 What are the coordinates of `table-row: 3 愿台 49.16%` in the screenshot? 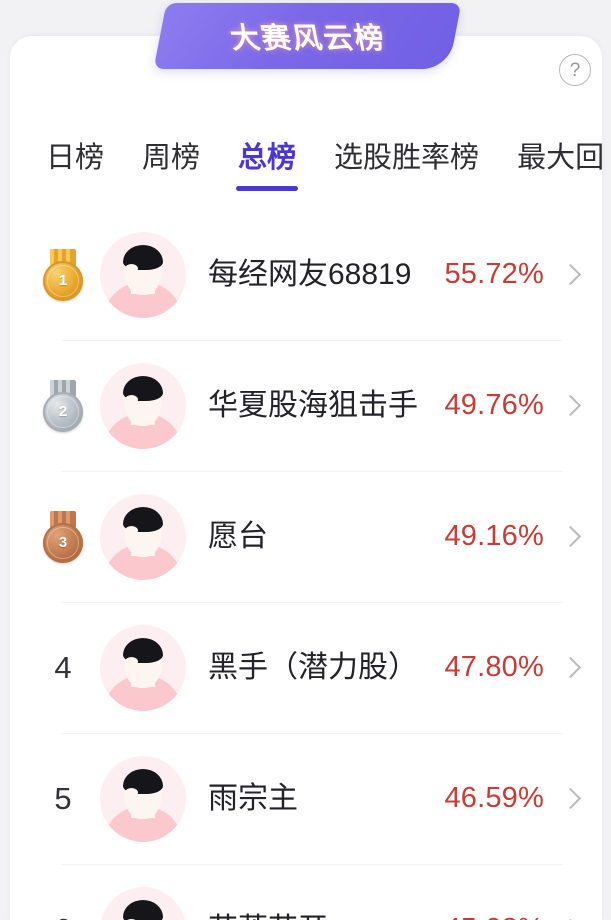 It's located at (306, 536).